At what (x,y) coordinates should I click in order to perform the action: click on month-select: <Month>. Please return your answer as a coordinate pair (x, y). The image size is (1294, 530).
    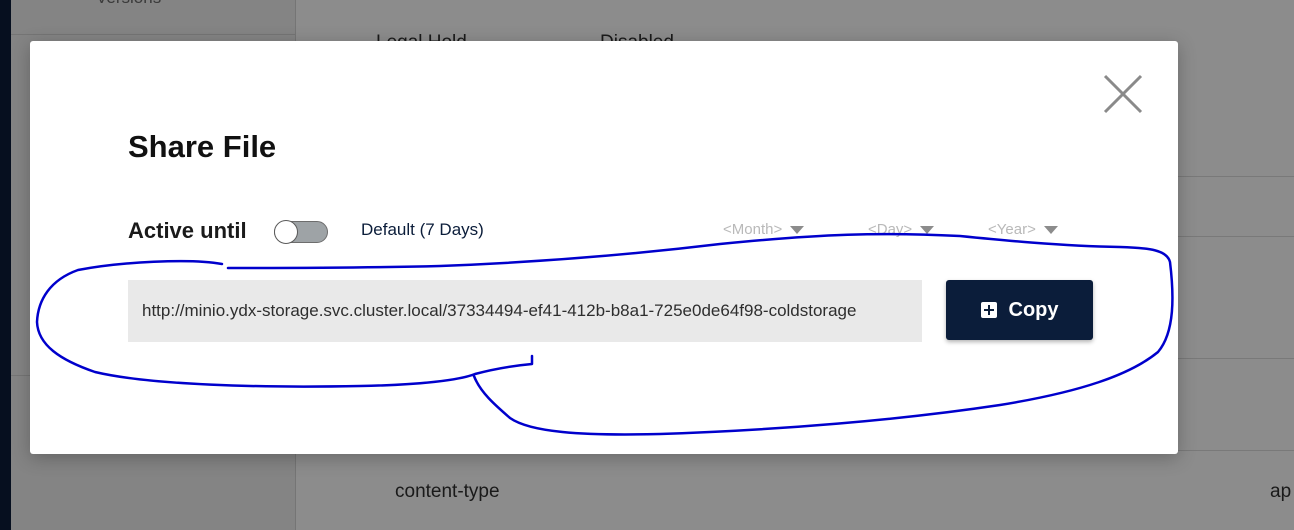
    Looking at the image, I should click on (764, 229).